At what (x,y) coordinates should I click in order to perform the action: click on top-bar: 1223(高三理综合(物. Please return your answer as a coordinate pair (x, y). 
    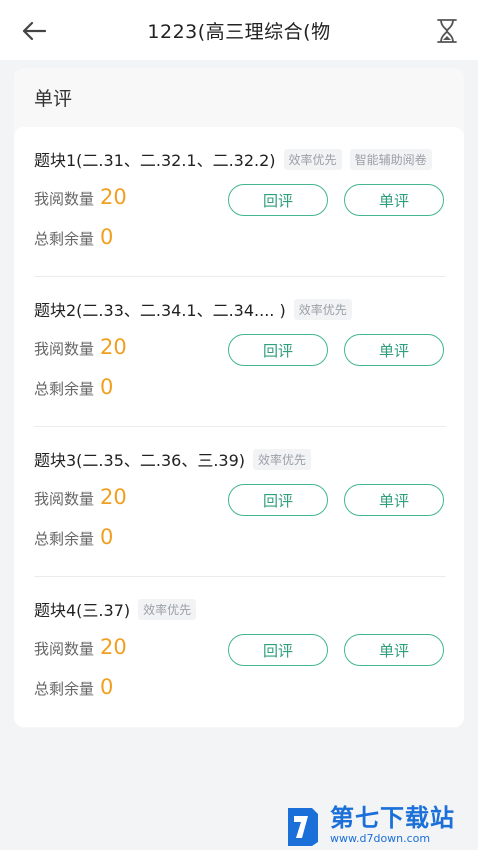
    Looking at the image, I should click on (239, 30).